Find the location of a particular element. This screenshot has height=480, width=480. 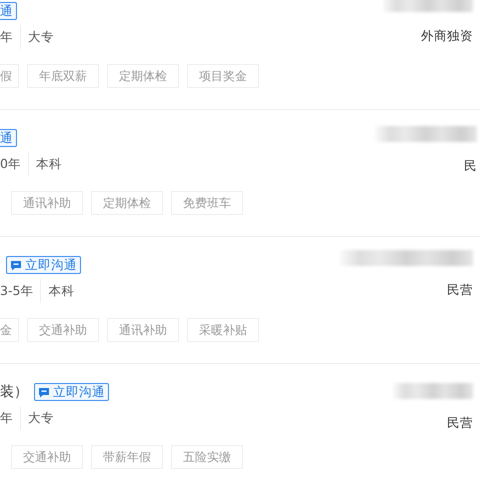

benefit-tag: 免费班车 is located at coordinates (207, 203).